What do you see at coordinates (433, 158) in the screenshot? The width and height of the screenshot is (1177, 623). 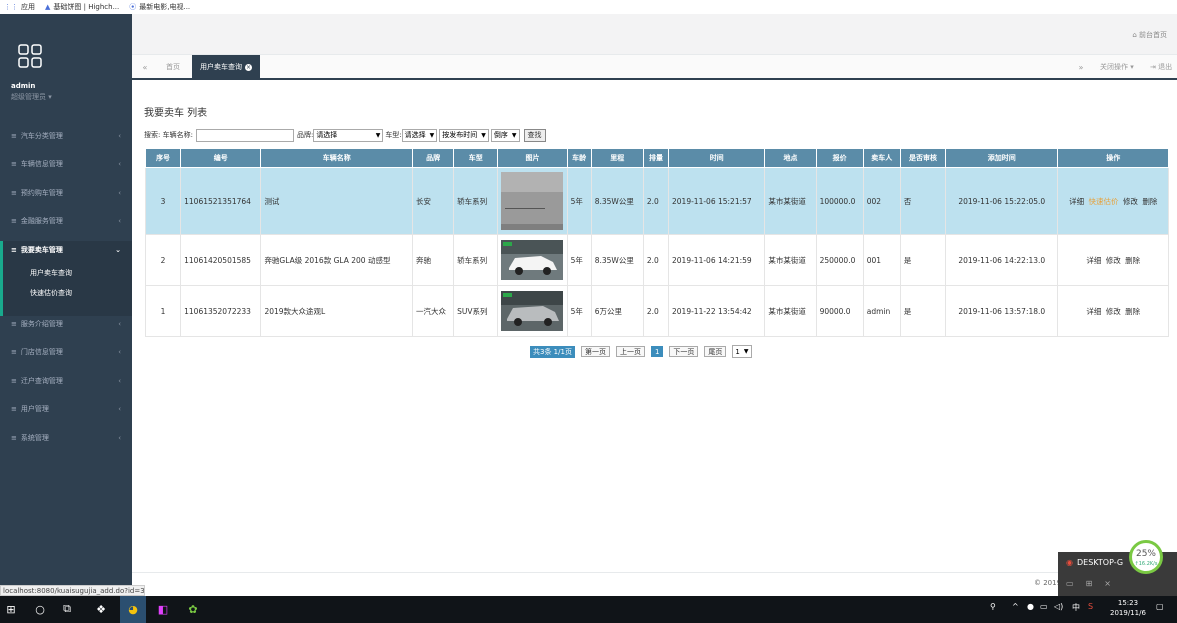 I see `col-header: 品牌` at bounding box center [433, 158].